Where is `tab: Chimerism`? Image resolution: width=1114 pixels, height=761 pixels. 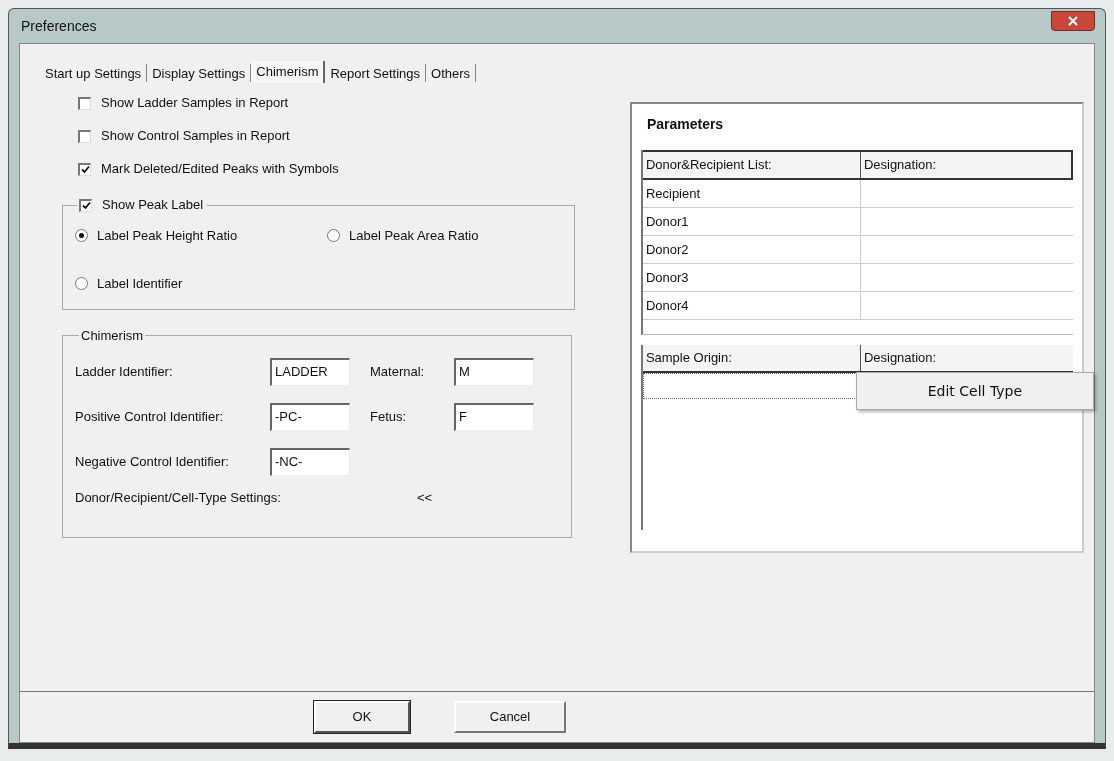
tab: Chimerism is located at coordinates (288, 71).